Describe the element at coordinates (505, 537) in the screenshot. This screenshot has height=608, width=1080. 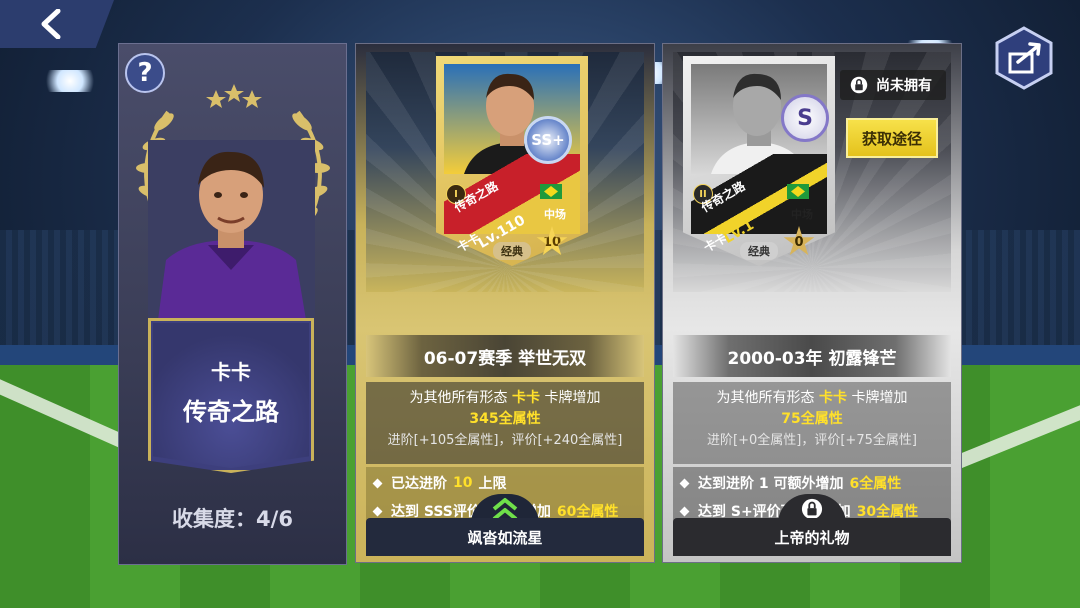
I see `tab-form-gold: 飒沓如流星` at that location.